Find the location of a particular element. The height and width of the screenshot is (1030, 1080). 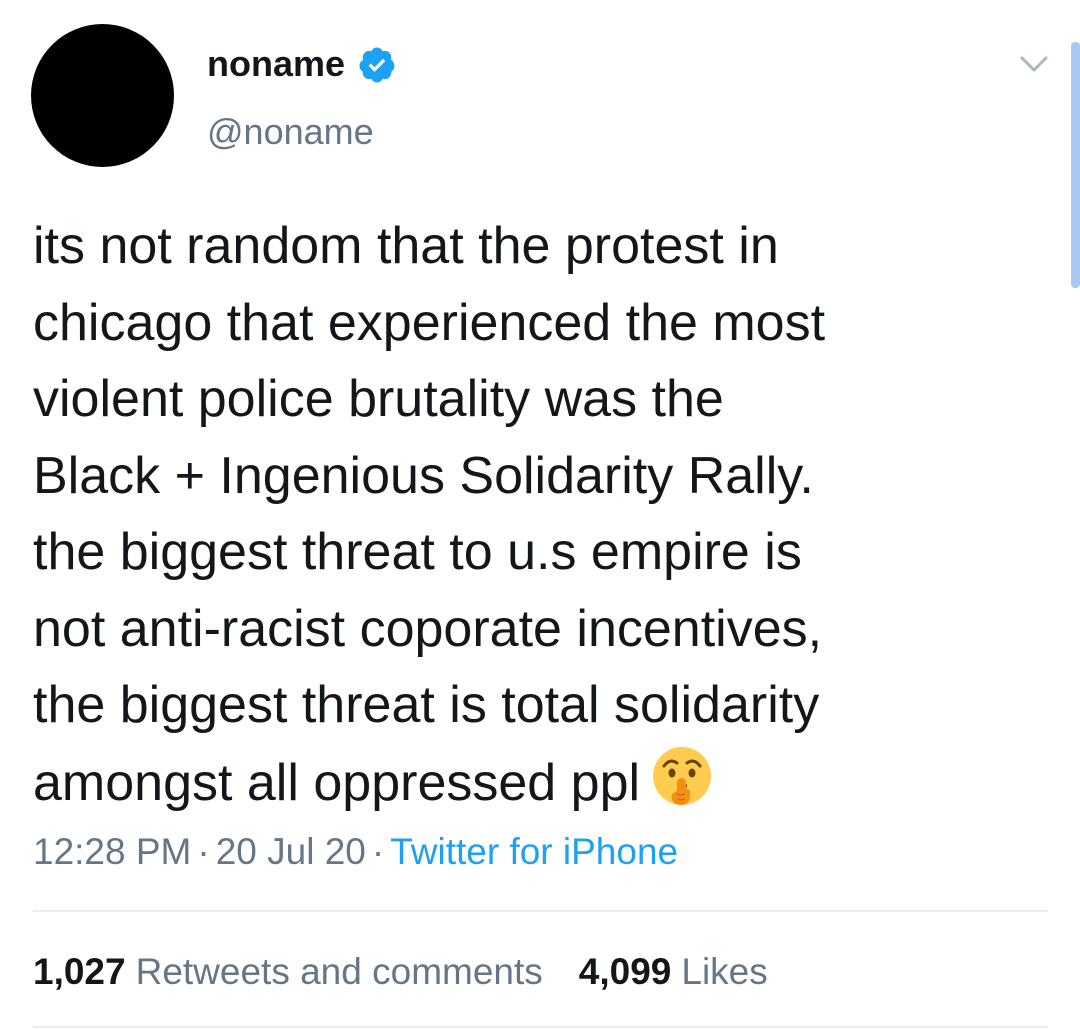

tweet-meta: 12:28 PM · 20 Jul 20 · Twitter for iPhone is located at coordinates (355, 852).